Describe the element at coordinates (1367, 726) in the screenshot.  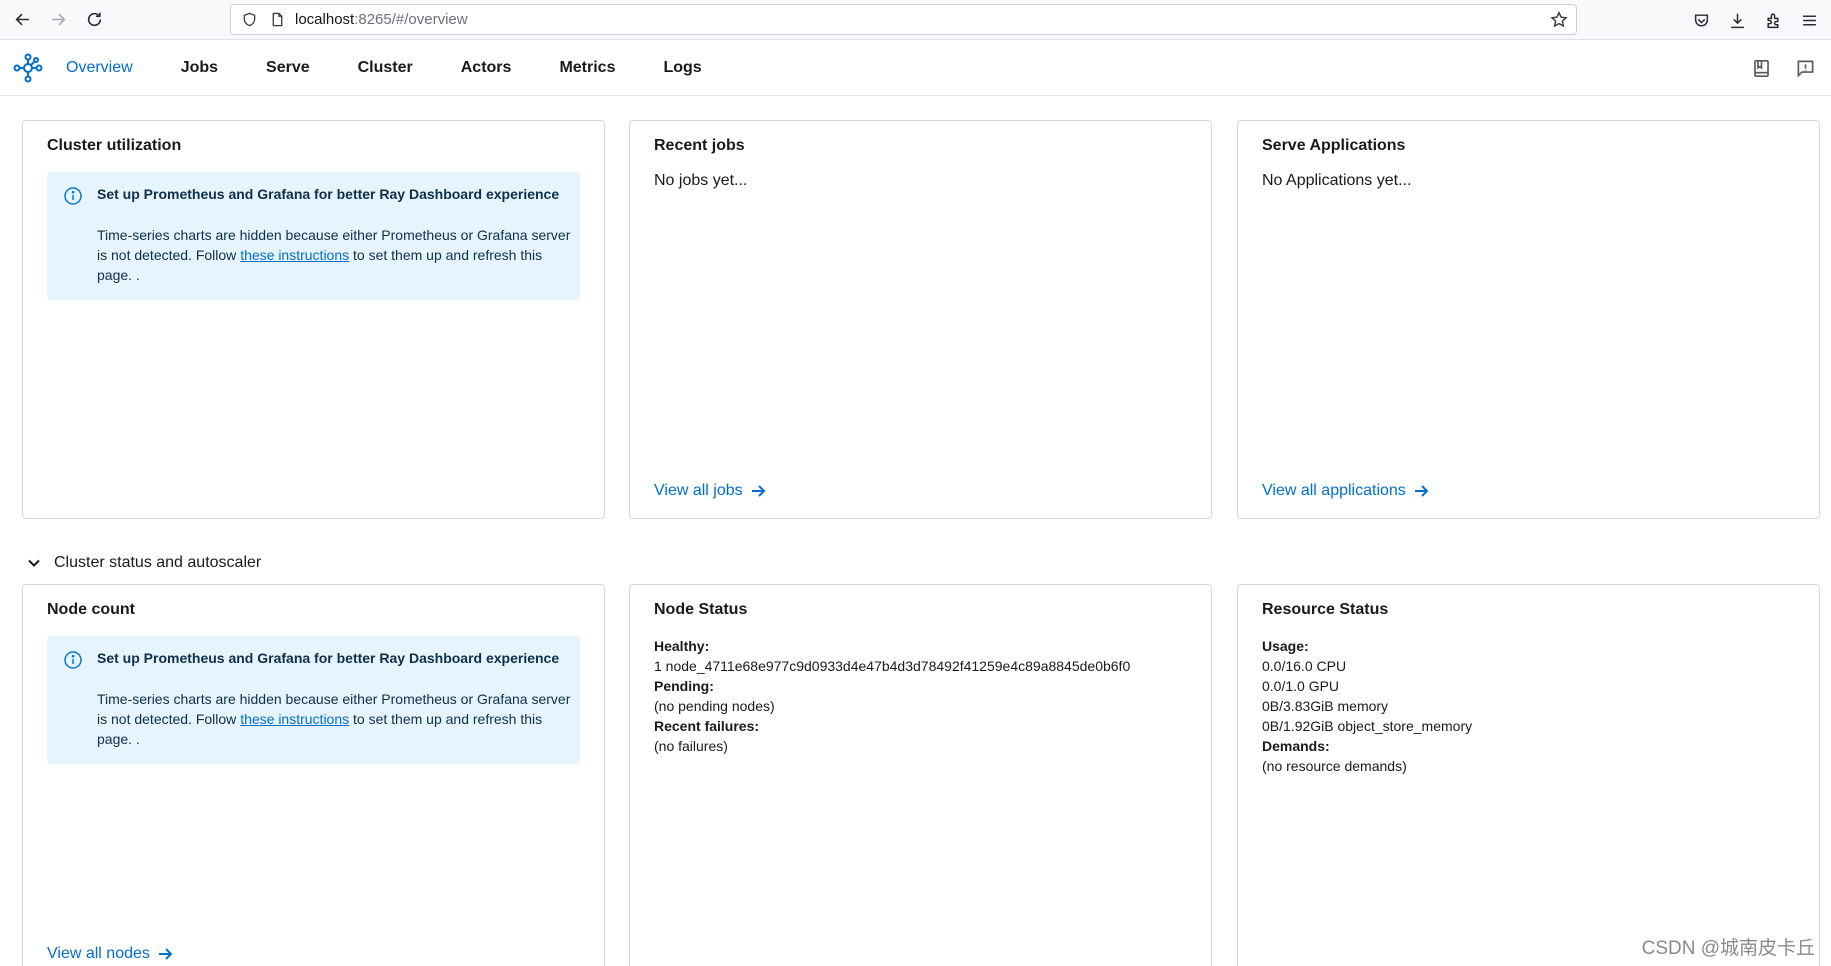
I see `usage-object-store: 0B/1.92GiB object_store_memory` at that location.